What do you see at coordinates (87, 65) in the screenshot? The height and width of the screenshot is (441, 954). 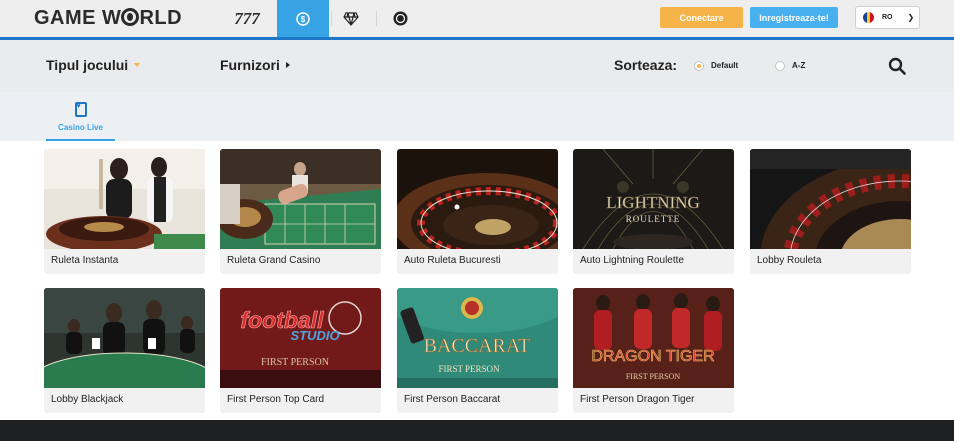 I see `game-type-label: Tipul jocului` at bounding box center [87, 65].